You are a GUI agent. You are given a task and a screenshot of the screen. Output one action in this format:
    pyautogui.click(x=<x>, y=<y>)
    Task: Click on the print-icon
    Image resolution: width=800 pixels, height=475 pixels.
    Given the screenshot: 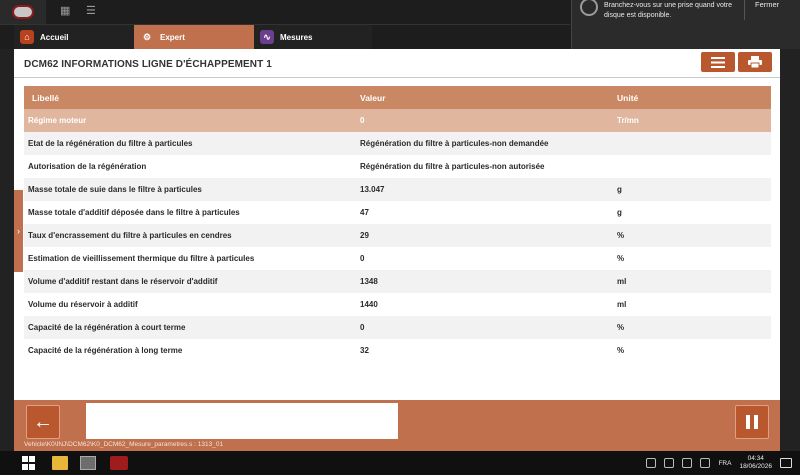 What is the action you would take?
    pyautogui.click(x=755, y=62)
    